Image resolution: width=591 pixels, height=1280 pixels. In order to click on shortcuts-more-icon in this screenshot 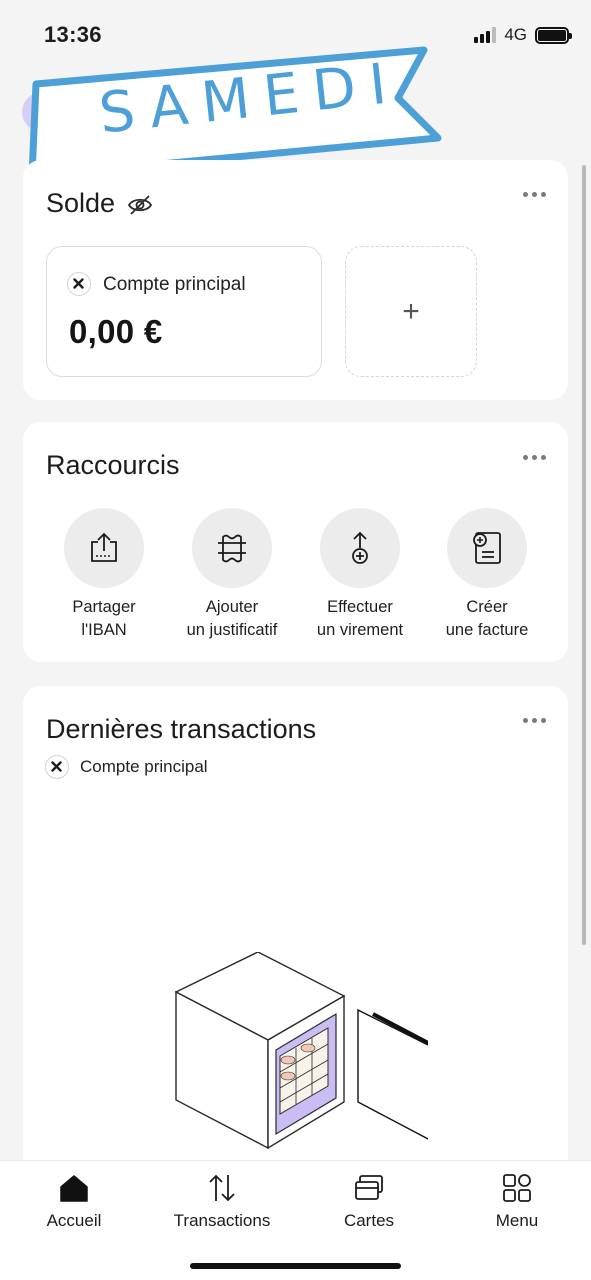, I will do `click(534, 457)`.